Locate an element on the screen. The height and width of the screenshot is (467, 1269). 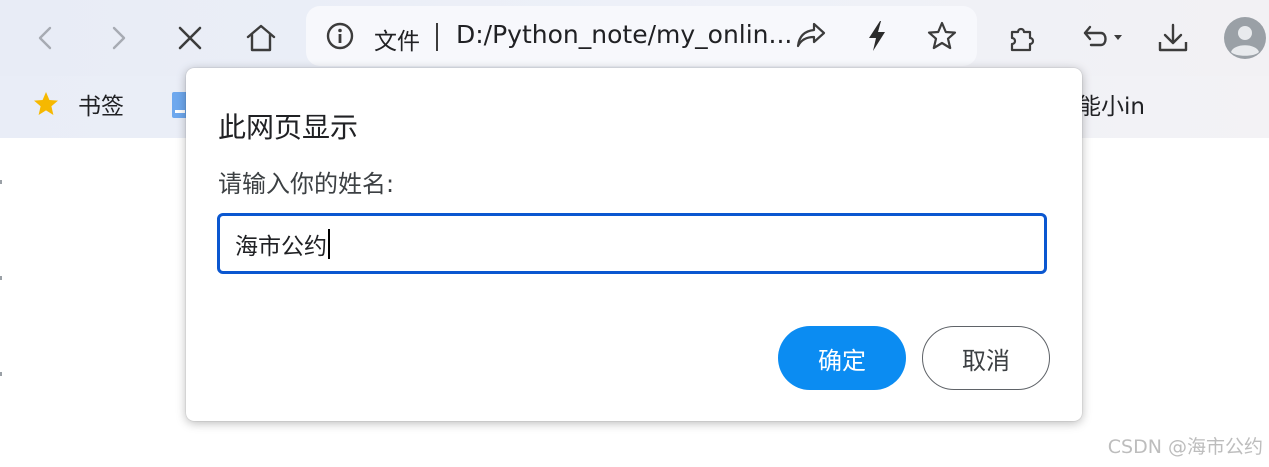
undo-icon is located at coordinates (1102, 36).